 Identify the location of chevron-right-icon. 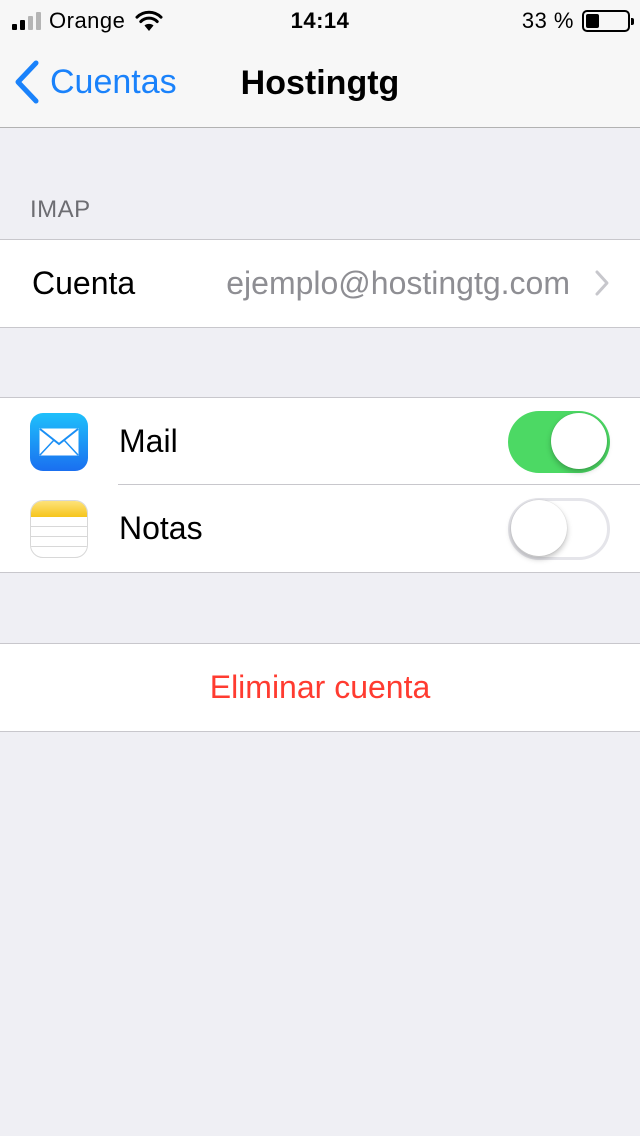
(602, 283).